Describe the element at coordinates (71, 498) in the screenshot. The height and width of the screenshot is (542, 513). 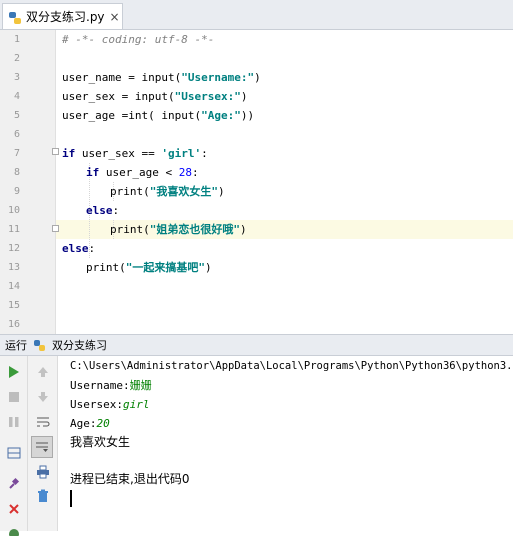
I see `text-caret` at that location.